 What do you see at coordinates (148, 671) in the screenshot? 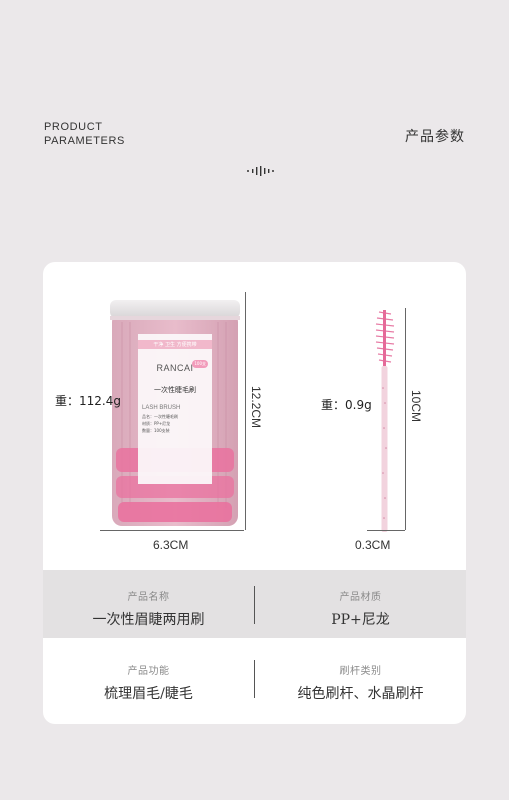
I see `param-label: 产品功能` at bounding box center [148, 671].